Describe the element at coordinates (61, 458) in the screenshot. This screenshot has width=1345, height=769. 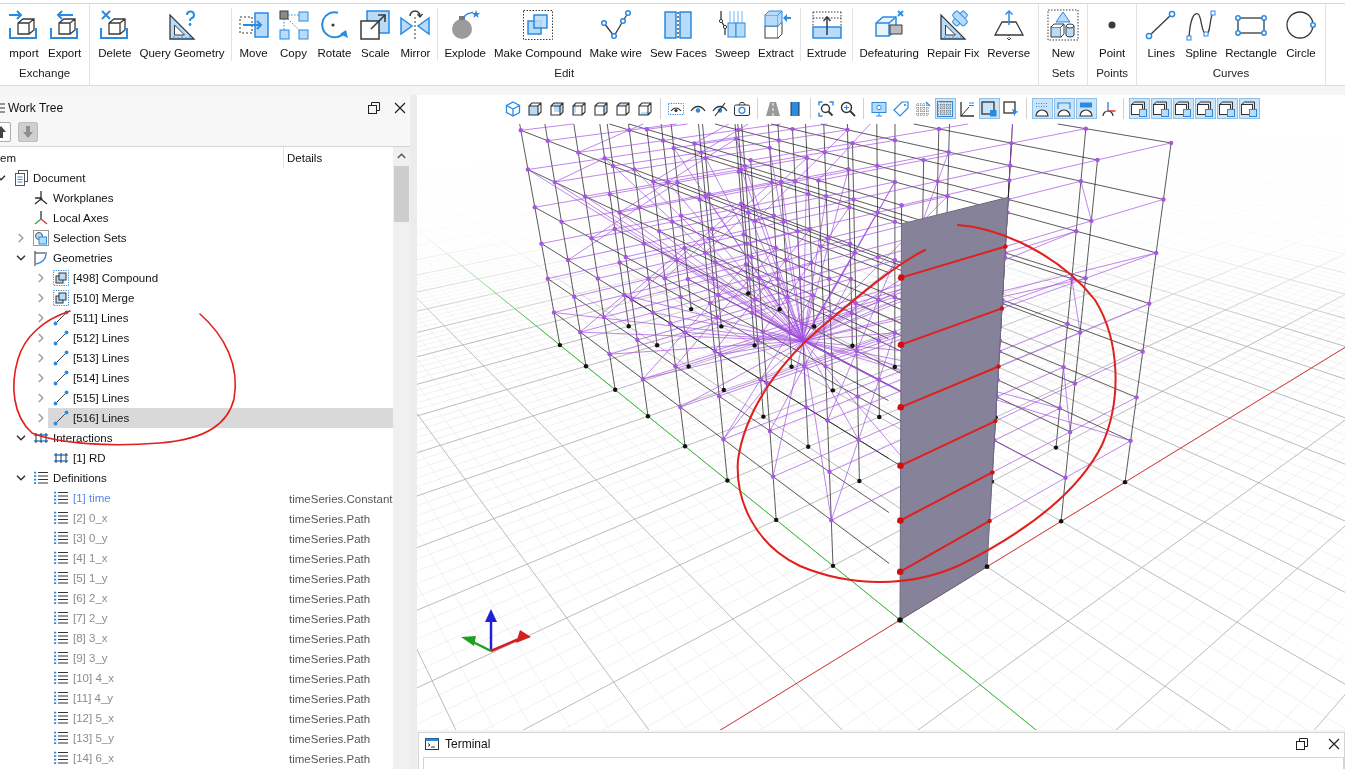
I see `rails-icon` at that location.